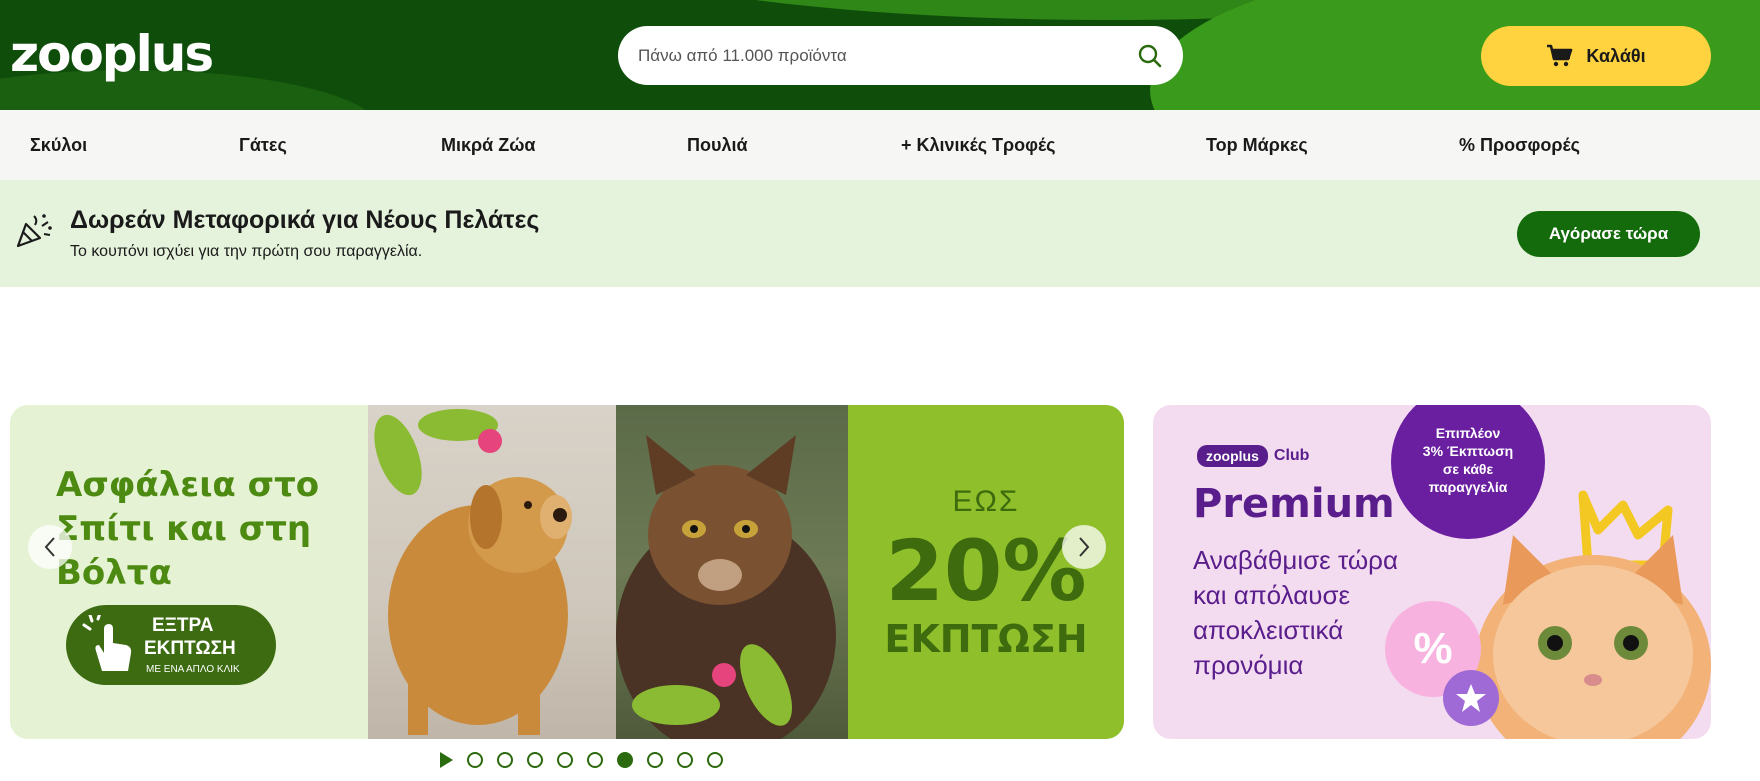 Image resolution: width=1760 pixels, height=781 pixels. I want to click on nav-item-cats: Γάτες, so click(263, 145).